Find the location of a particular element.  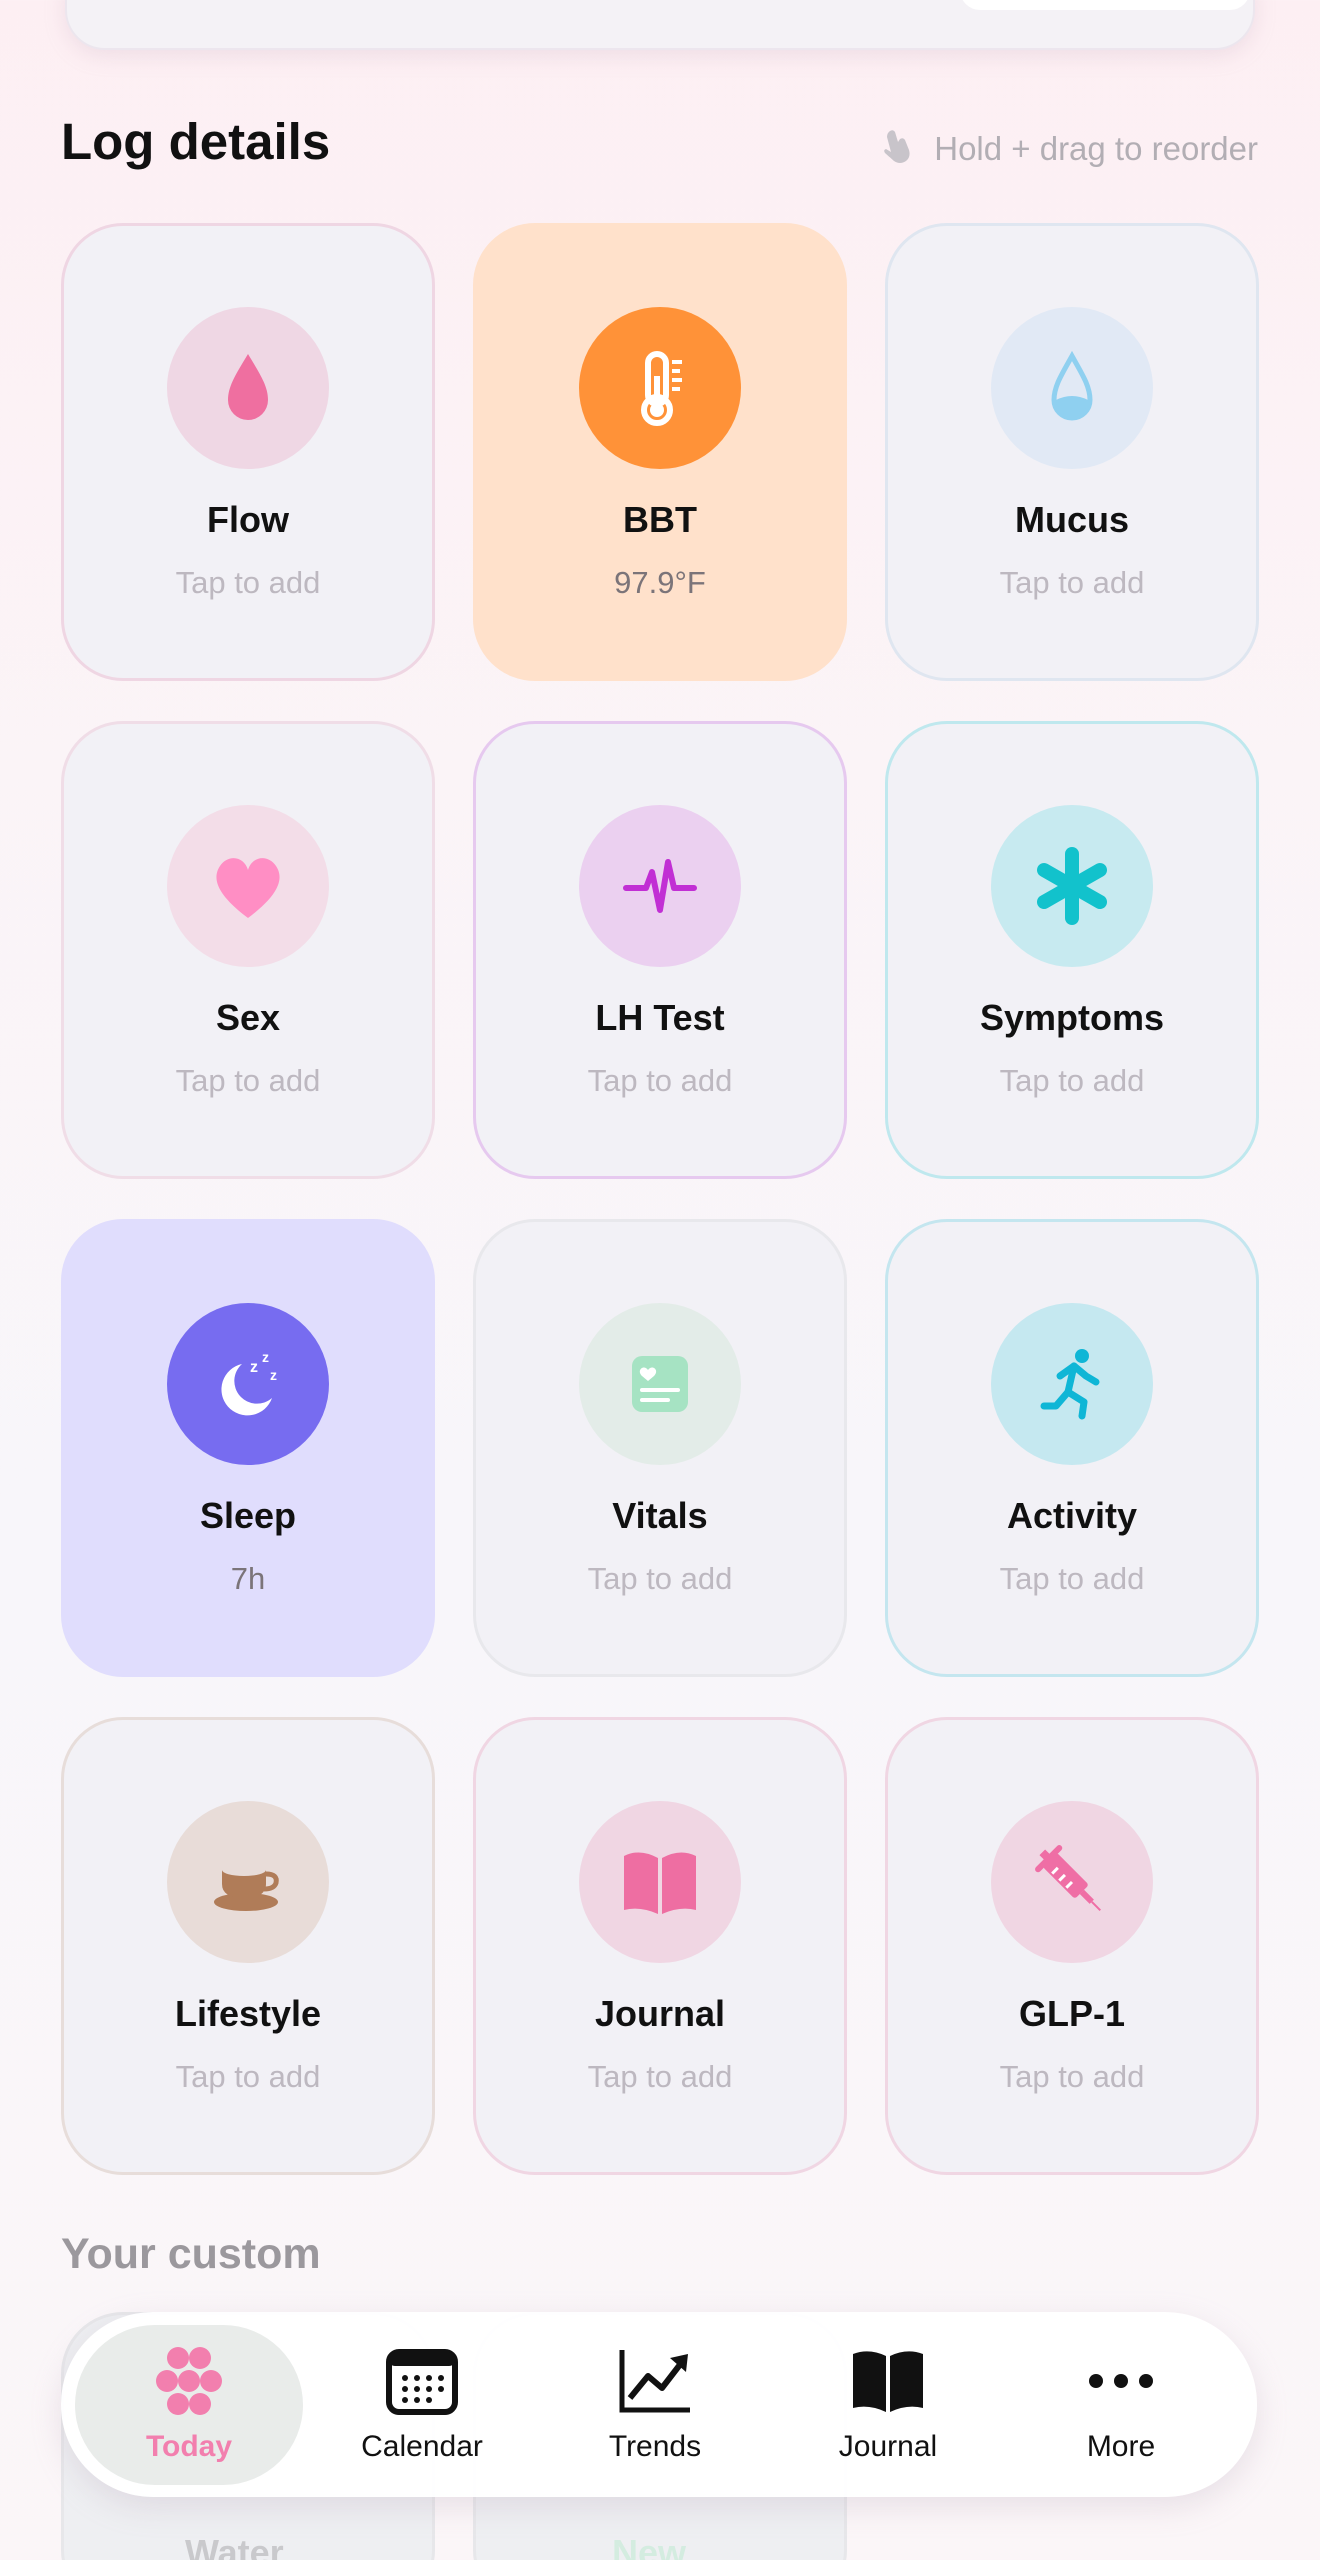

sex-icon-circle is located at coordinates (248, 886).